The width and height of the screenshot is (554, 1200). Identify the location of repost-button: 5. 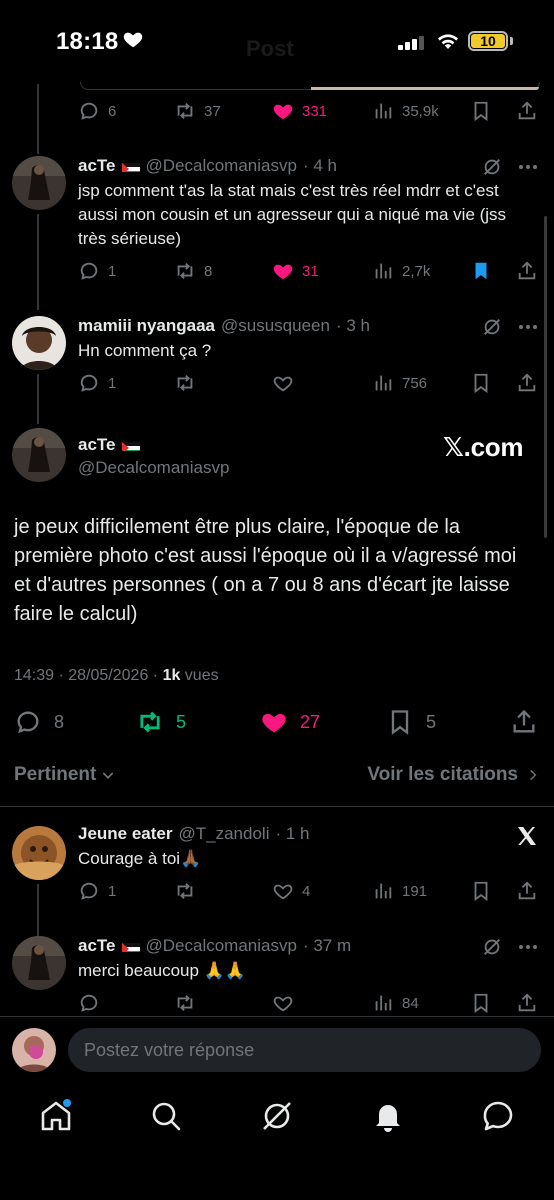
(161, 722).